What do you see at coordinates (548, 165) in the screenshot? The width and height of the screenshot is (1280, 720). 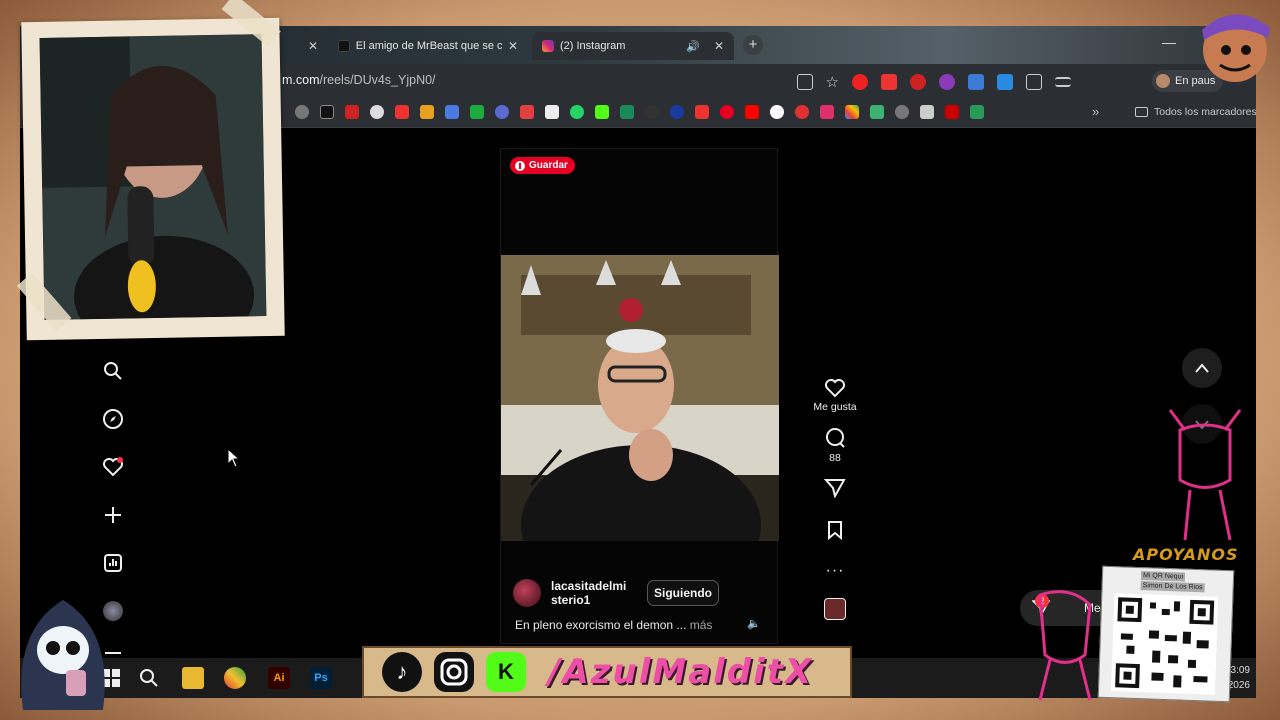 I see `save-label: Guardar` at bounding box center [548, 165].